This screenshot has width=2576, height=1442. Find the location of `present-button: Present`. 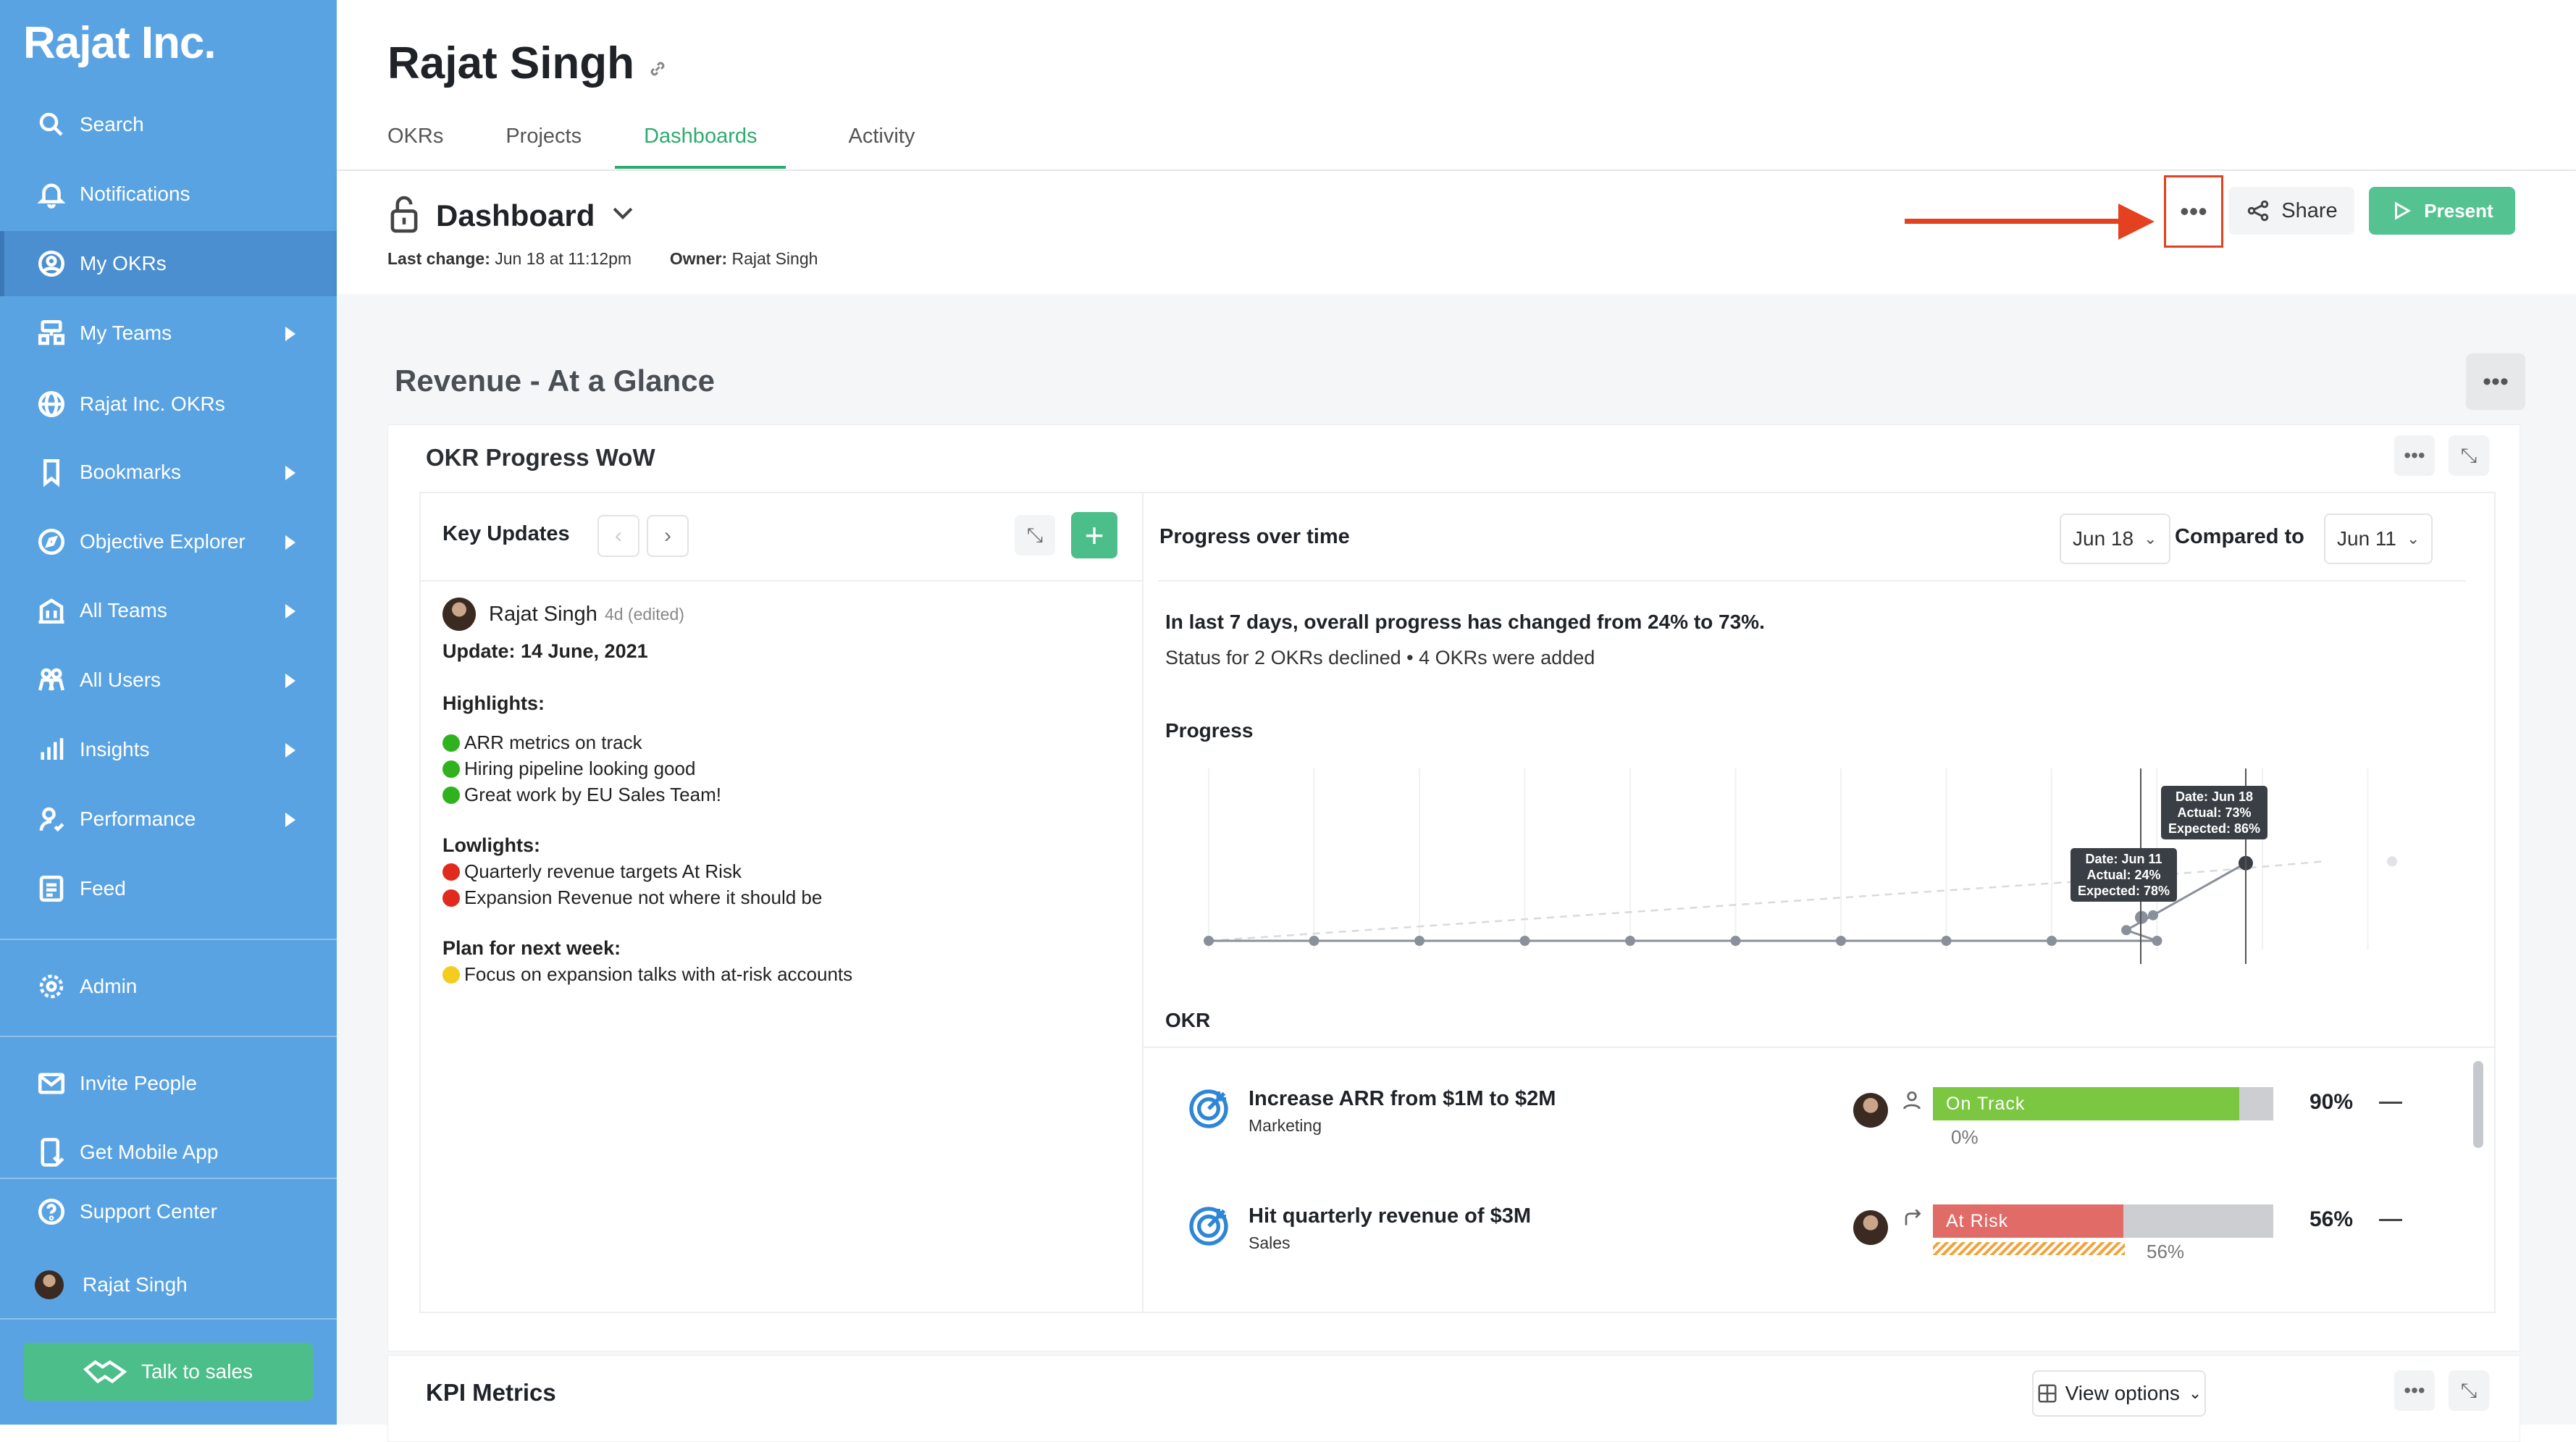

present-button: Present is located at coordinates (2442, 211).